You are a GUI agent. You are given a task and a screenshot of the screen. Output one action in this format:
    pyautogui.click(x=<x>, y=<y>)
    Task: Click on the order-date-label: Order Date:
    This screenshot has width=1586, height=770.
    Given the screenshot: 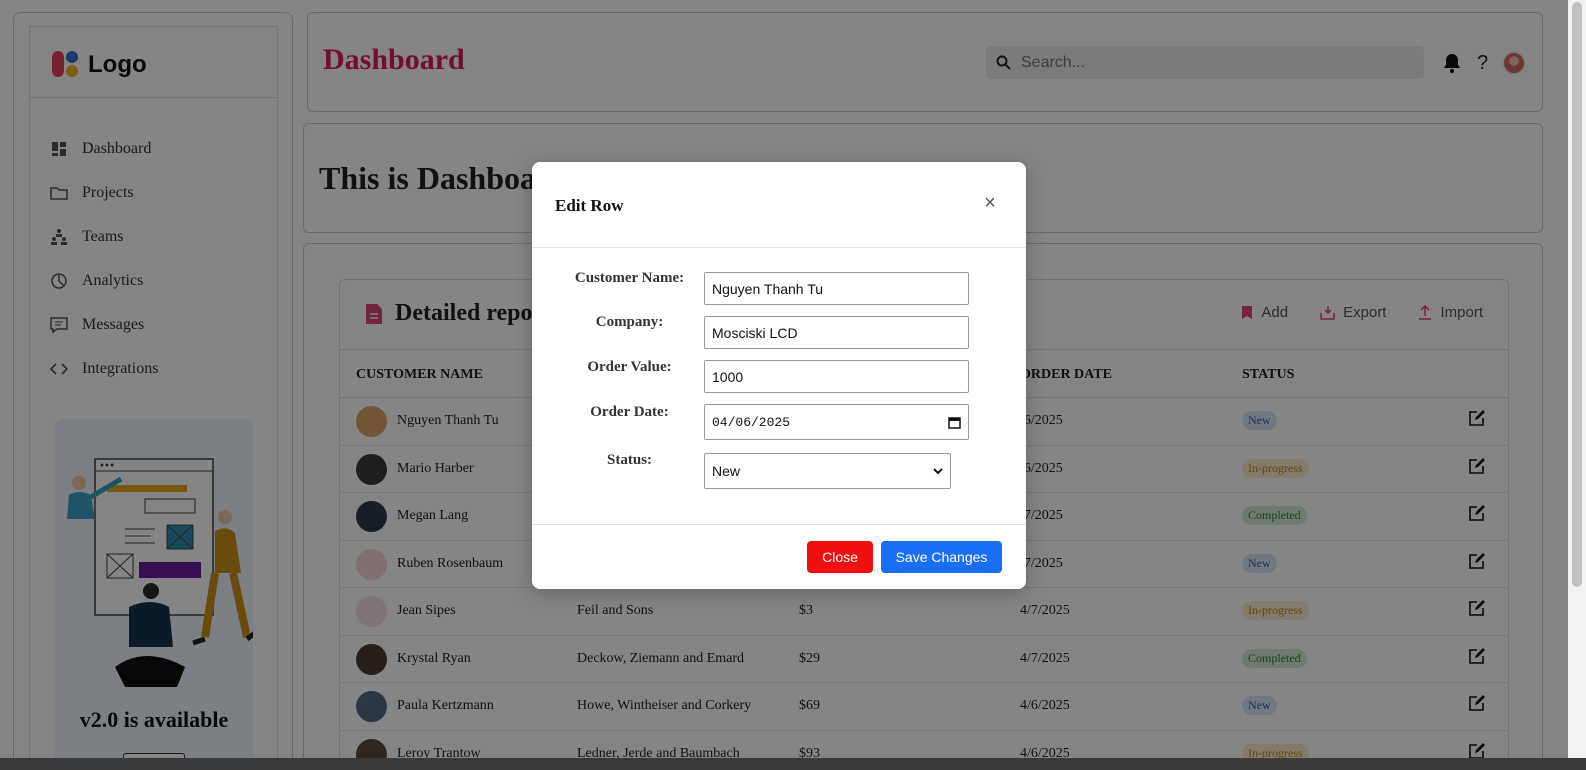 What is the action you would take?
    pyautogui.click(x=629, y=412)
    